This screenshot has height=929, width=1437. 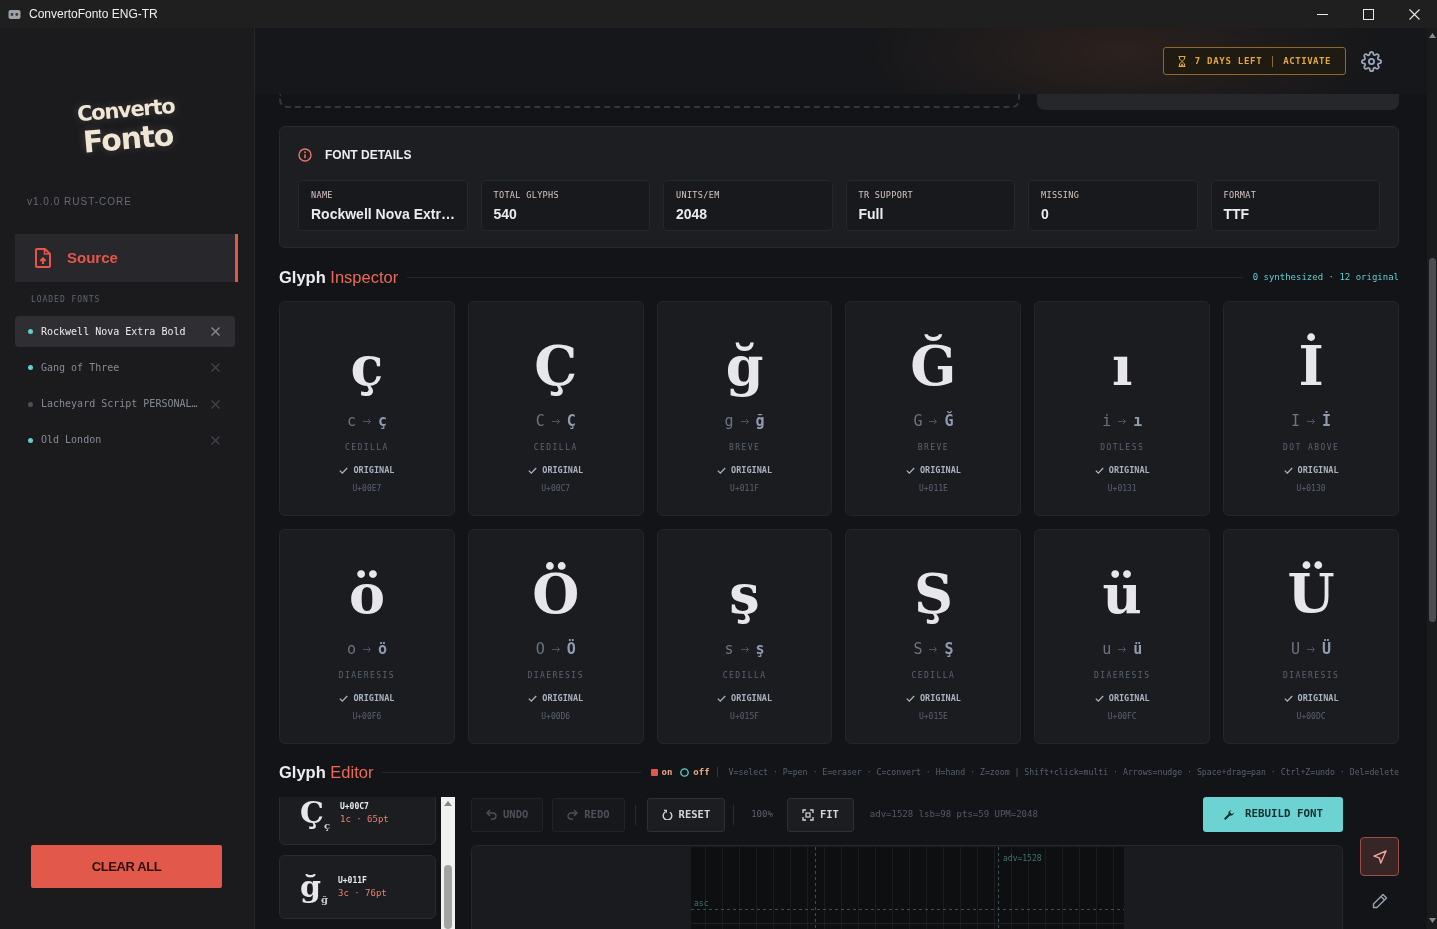 I want to click on unicode-label: U+00FC, so click(x=1122, y=717).